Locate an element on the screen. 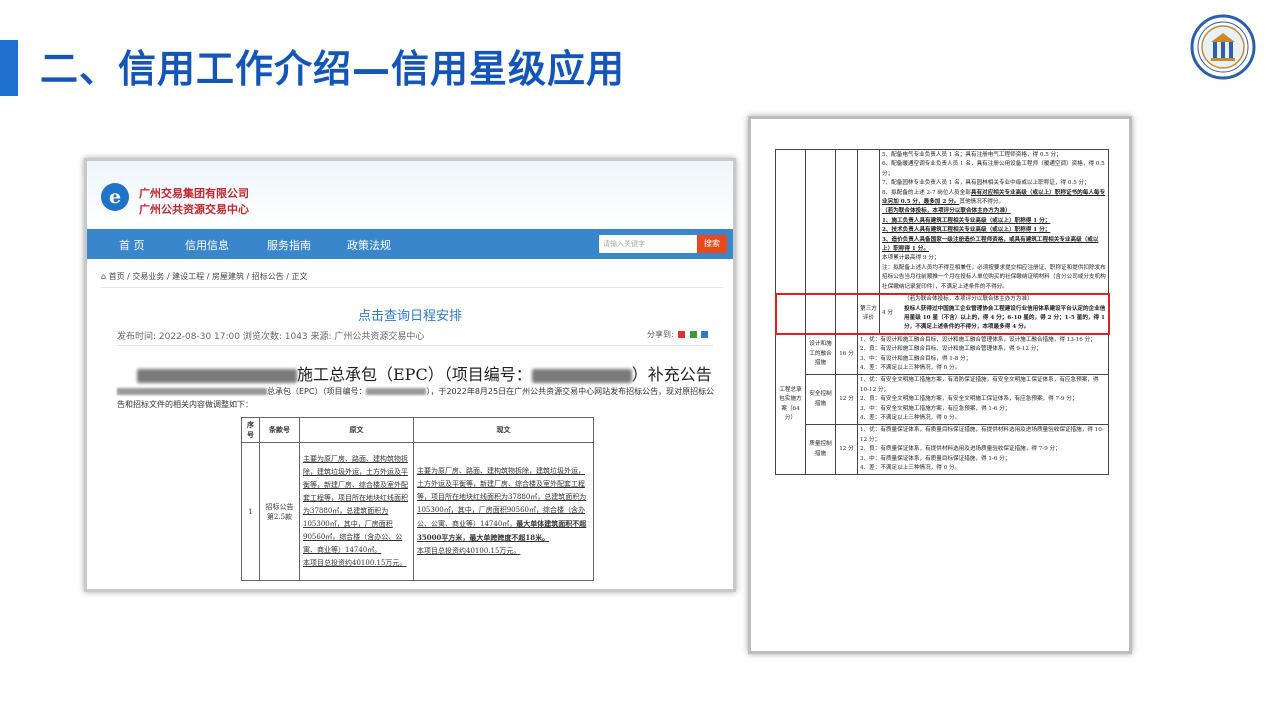 This screenshot has height=720, width=1280. organization-logo-icon is located at coordinates (1223, 47).